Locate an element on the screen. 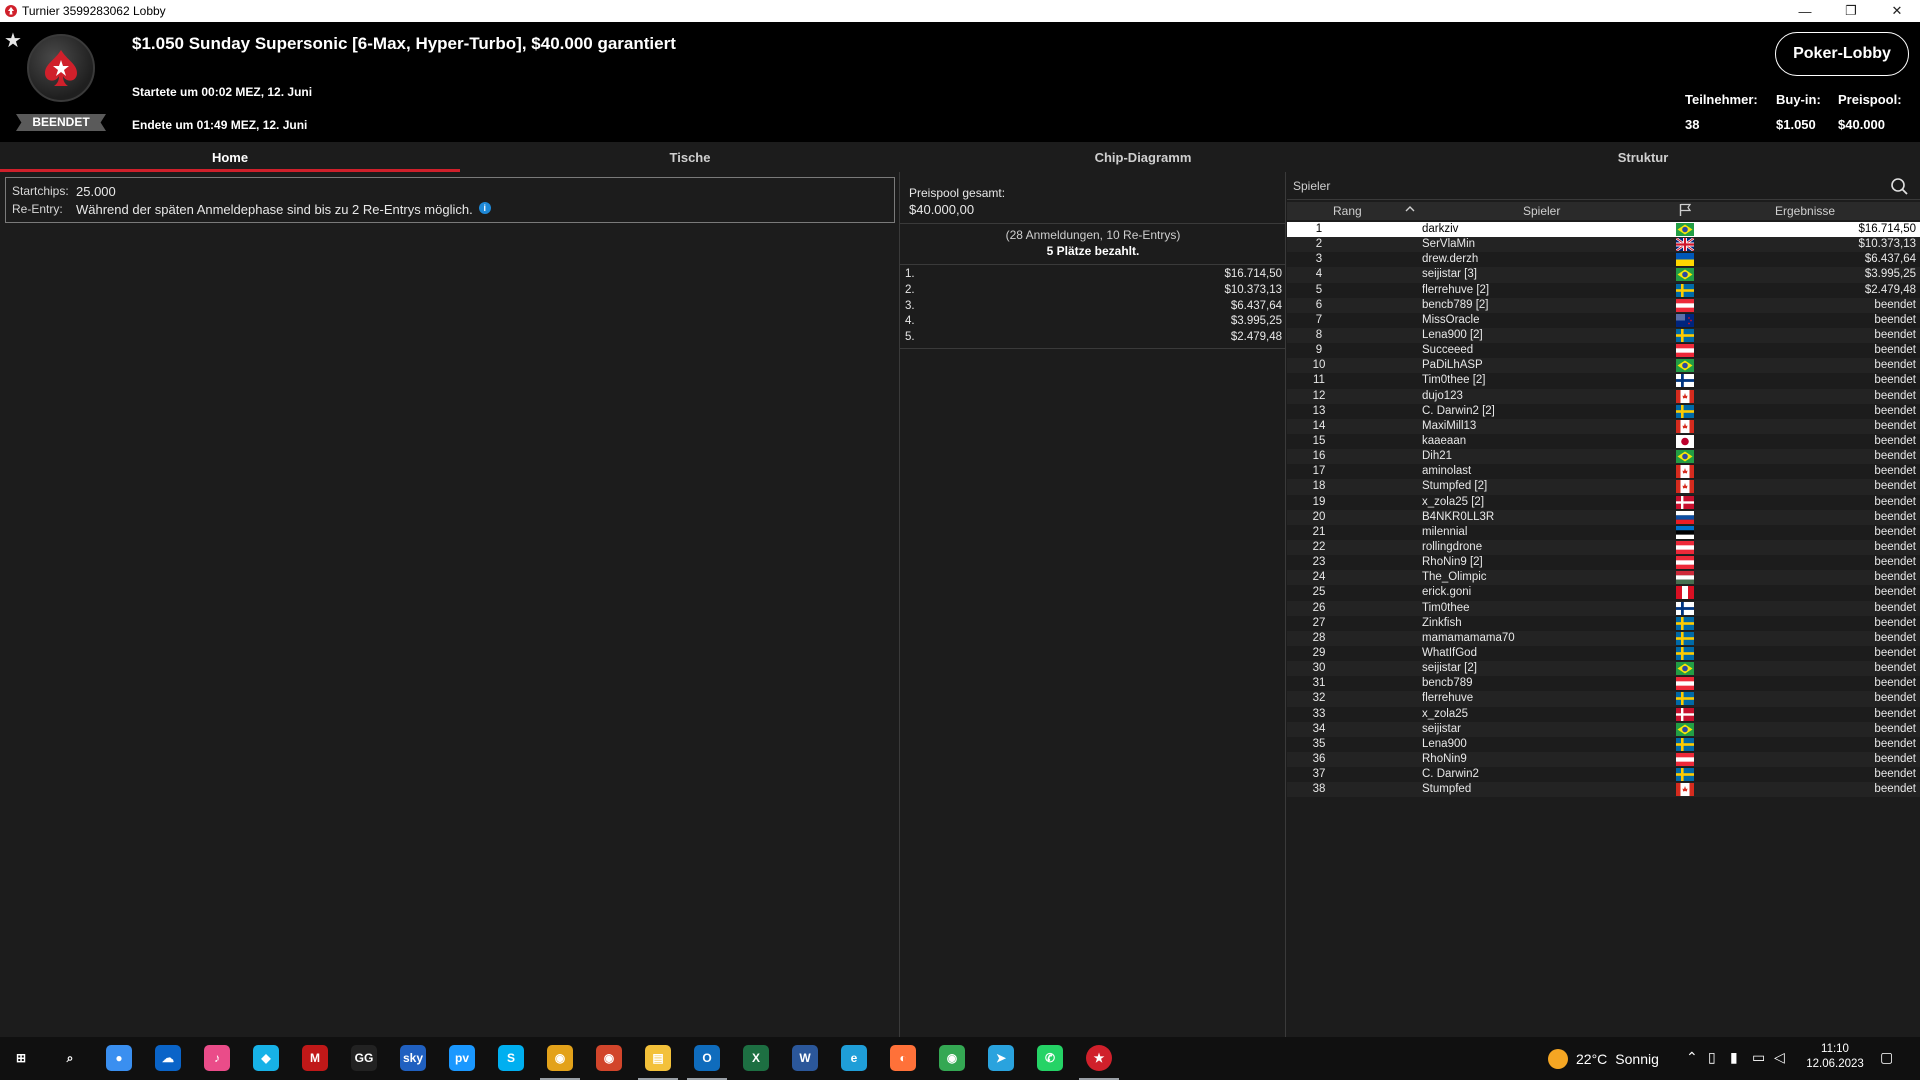 Image resolution: width=1920 pixels, height=1080 pixels. player-rank: 30 is located at coordinates (1319, 668).